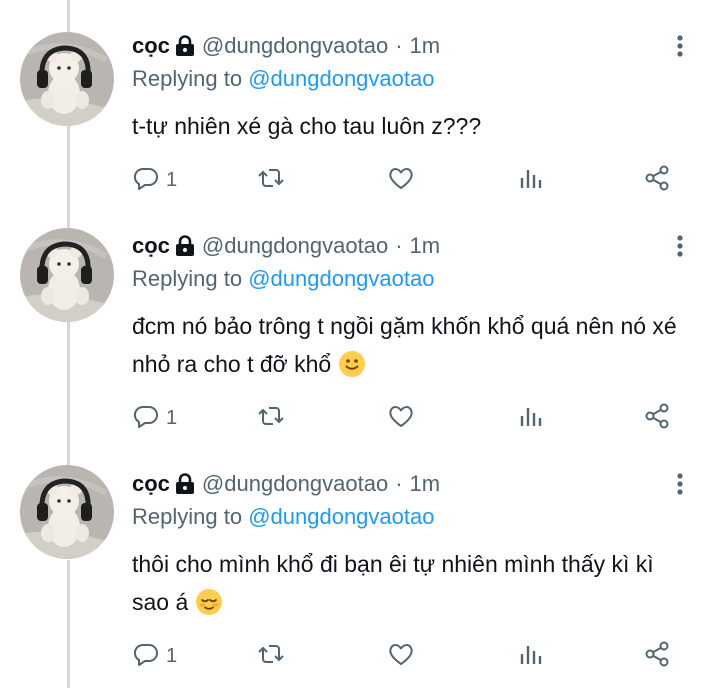 This screenshot has width=720, height=688. I want to click on share-icon, so click(657, 656).